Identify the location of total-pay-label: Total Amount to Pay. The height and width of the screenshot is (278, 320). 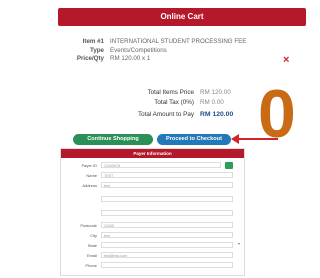
(165, 114).